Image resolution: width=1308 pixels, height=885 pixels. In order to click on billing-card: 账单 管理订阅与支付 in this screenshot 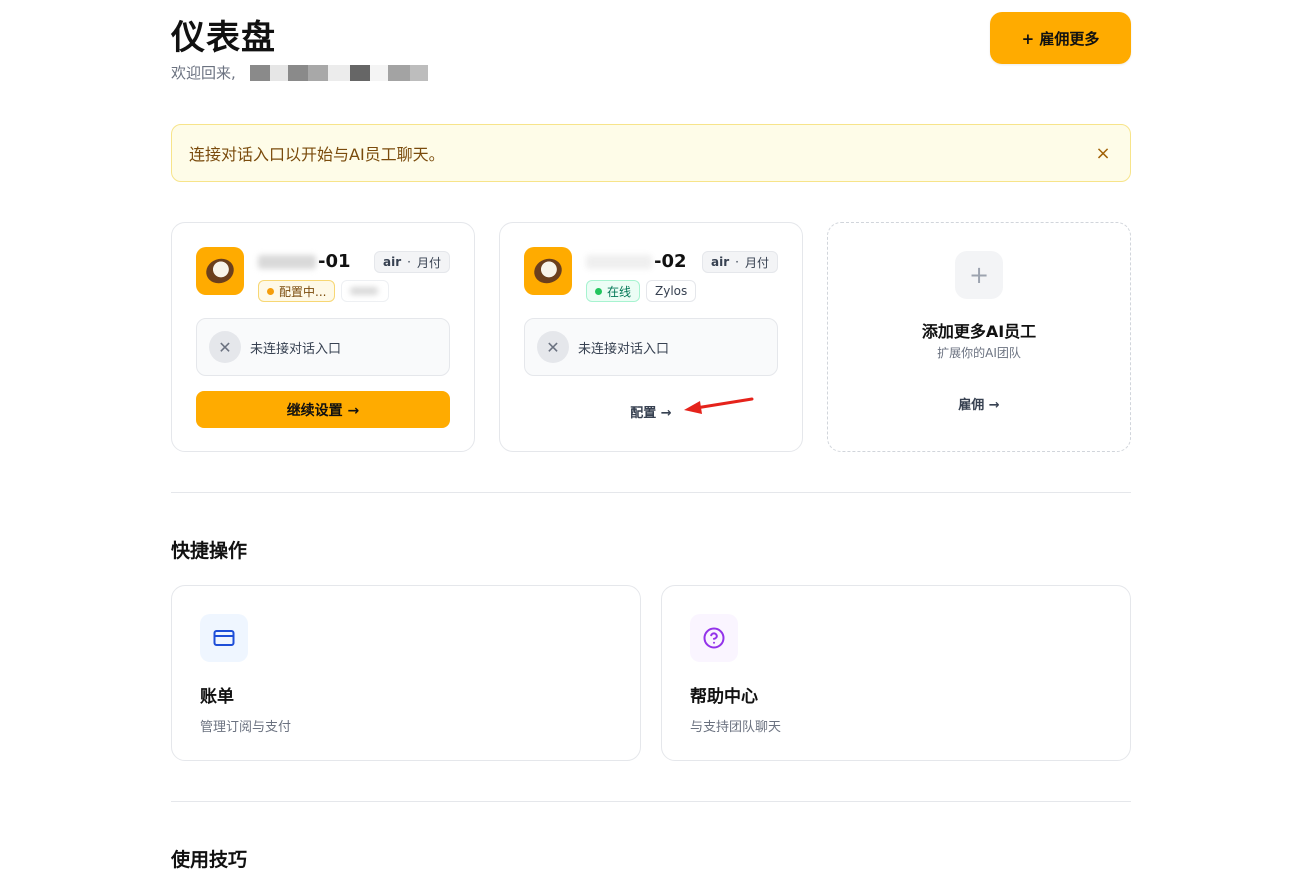, I will do `click(406, 673)`.